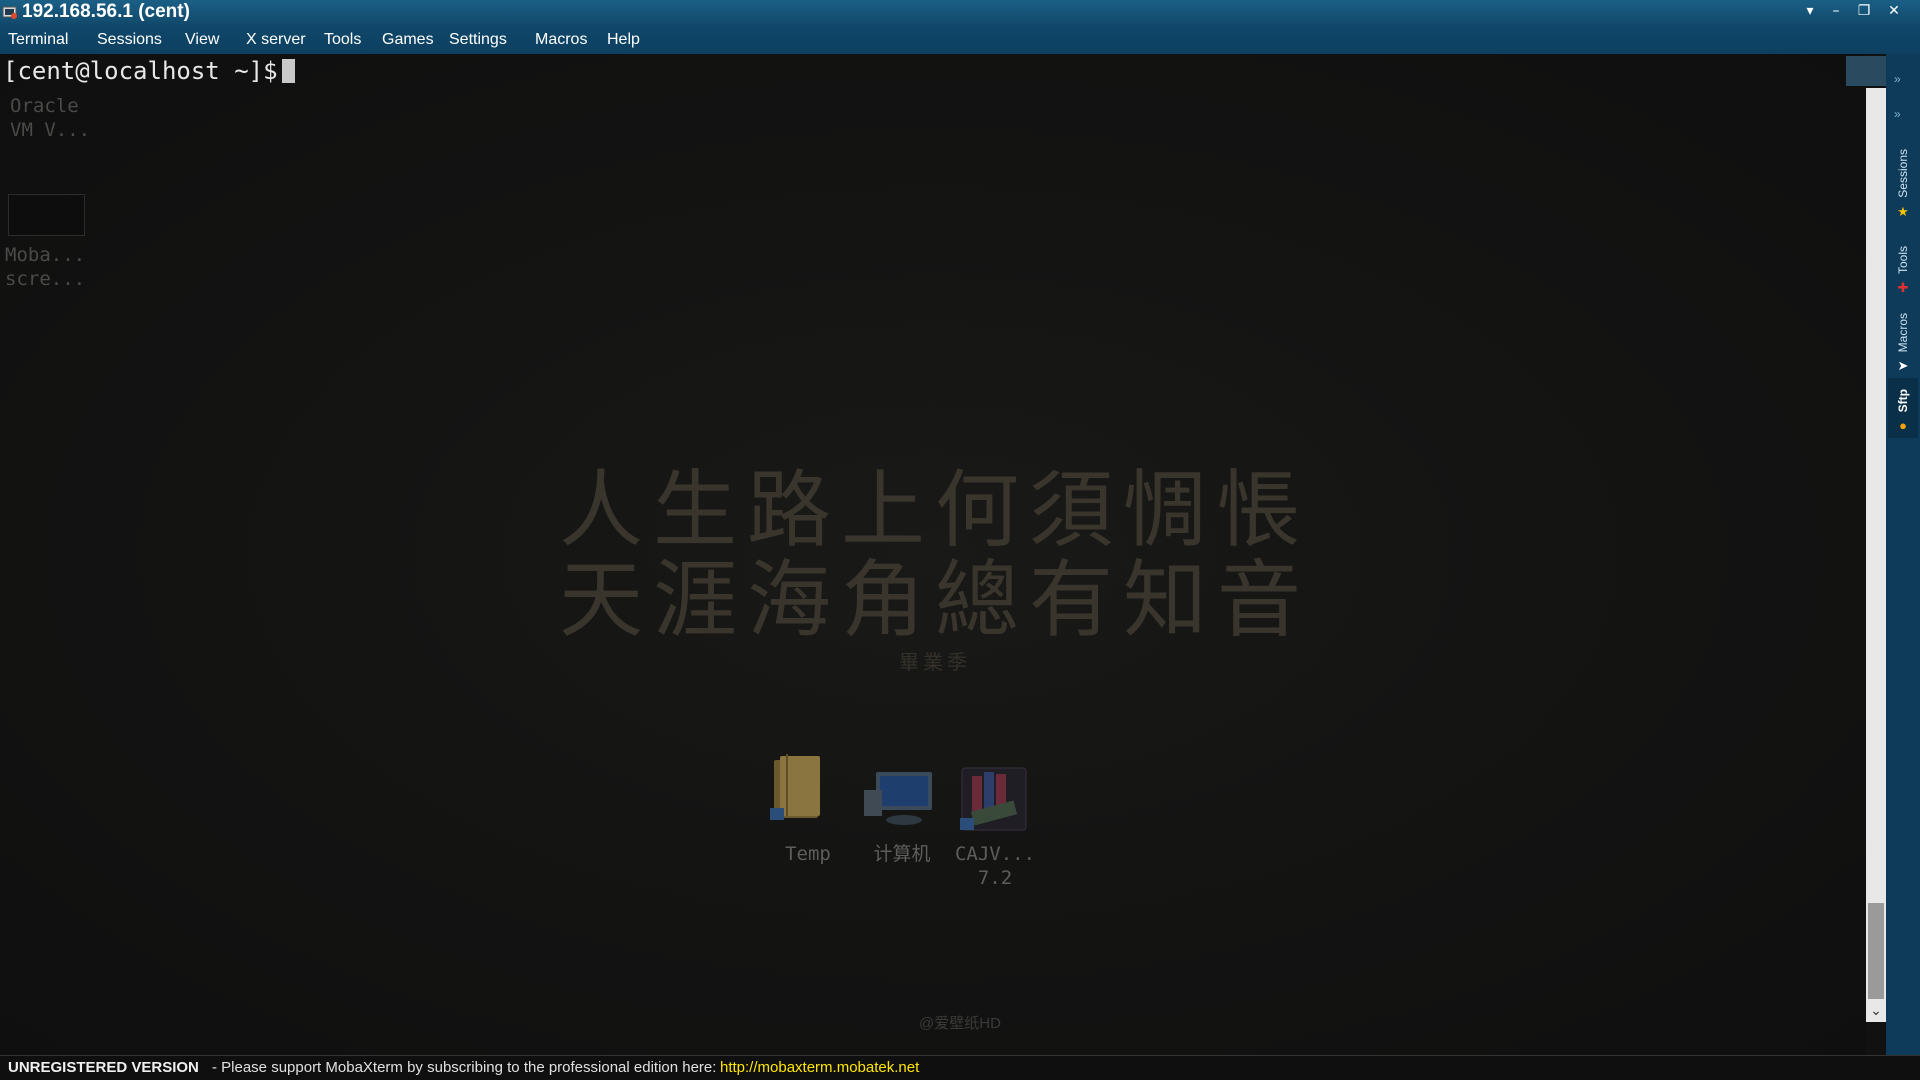  Describe the element at coordinates (1864, 11) in the screenshot. I see `restore-icon: ❐` at that location.